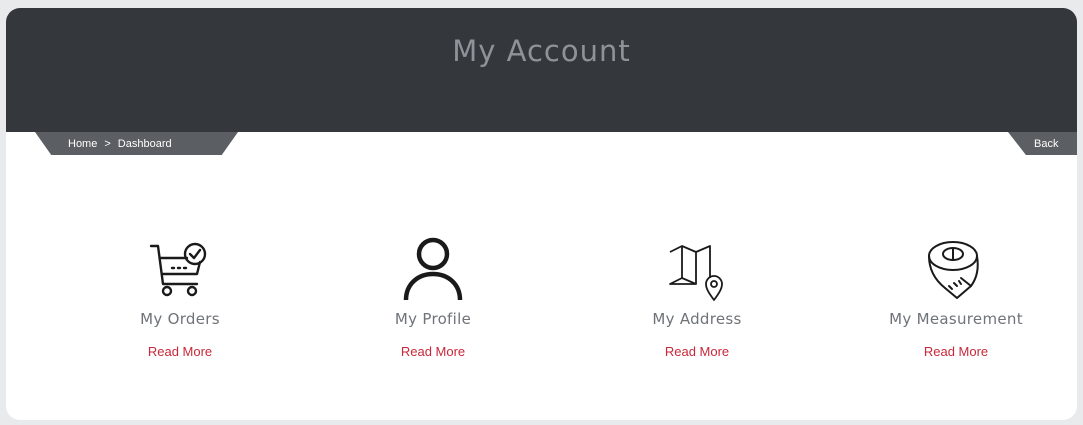  I want to click on map-pin-icon, so click(696, 273).